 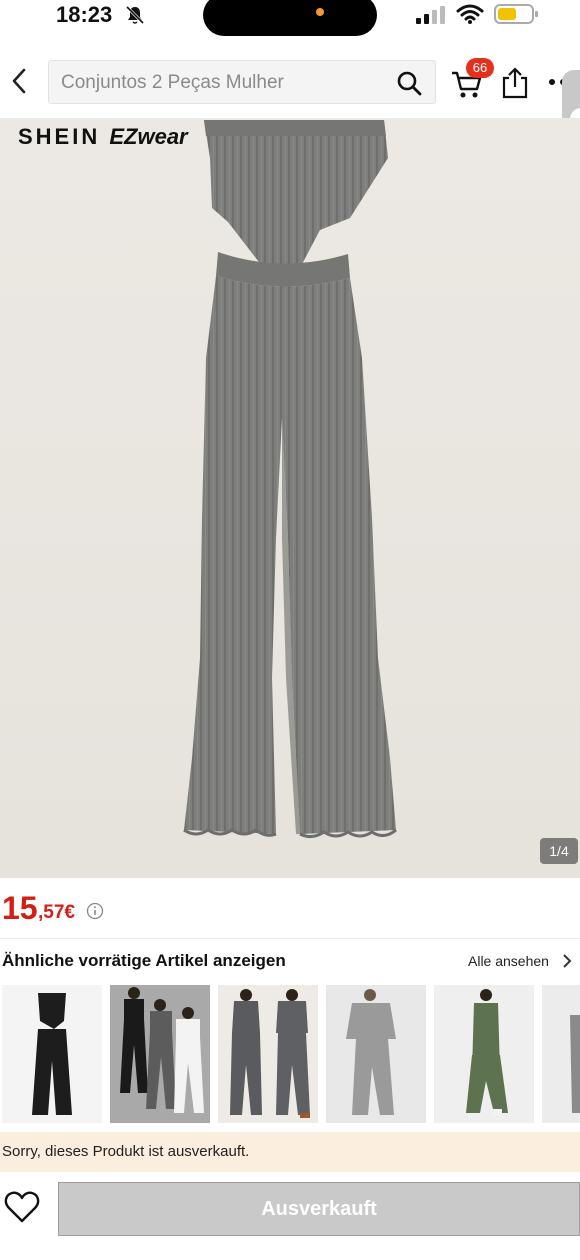 I want to click on search-icon, so click(x=409, y=83).